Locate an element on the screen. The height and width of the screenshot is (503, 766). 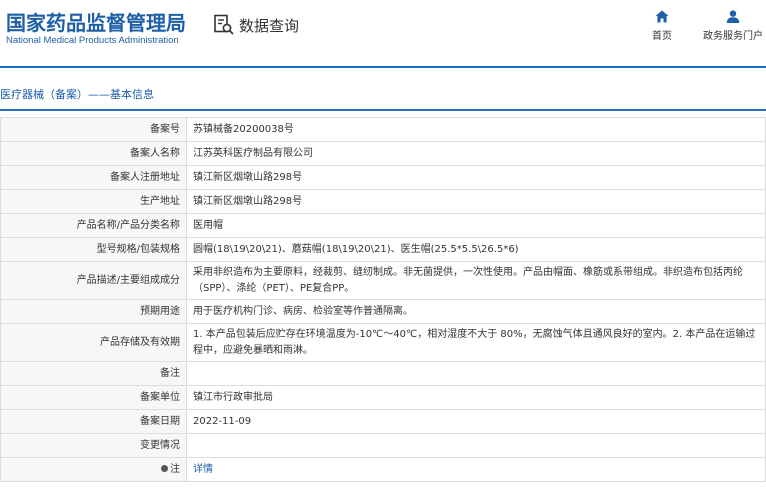
org-name-en: National Medical Products Administration is located at coordinates (92, 40).